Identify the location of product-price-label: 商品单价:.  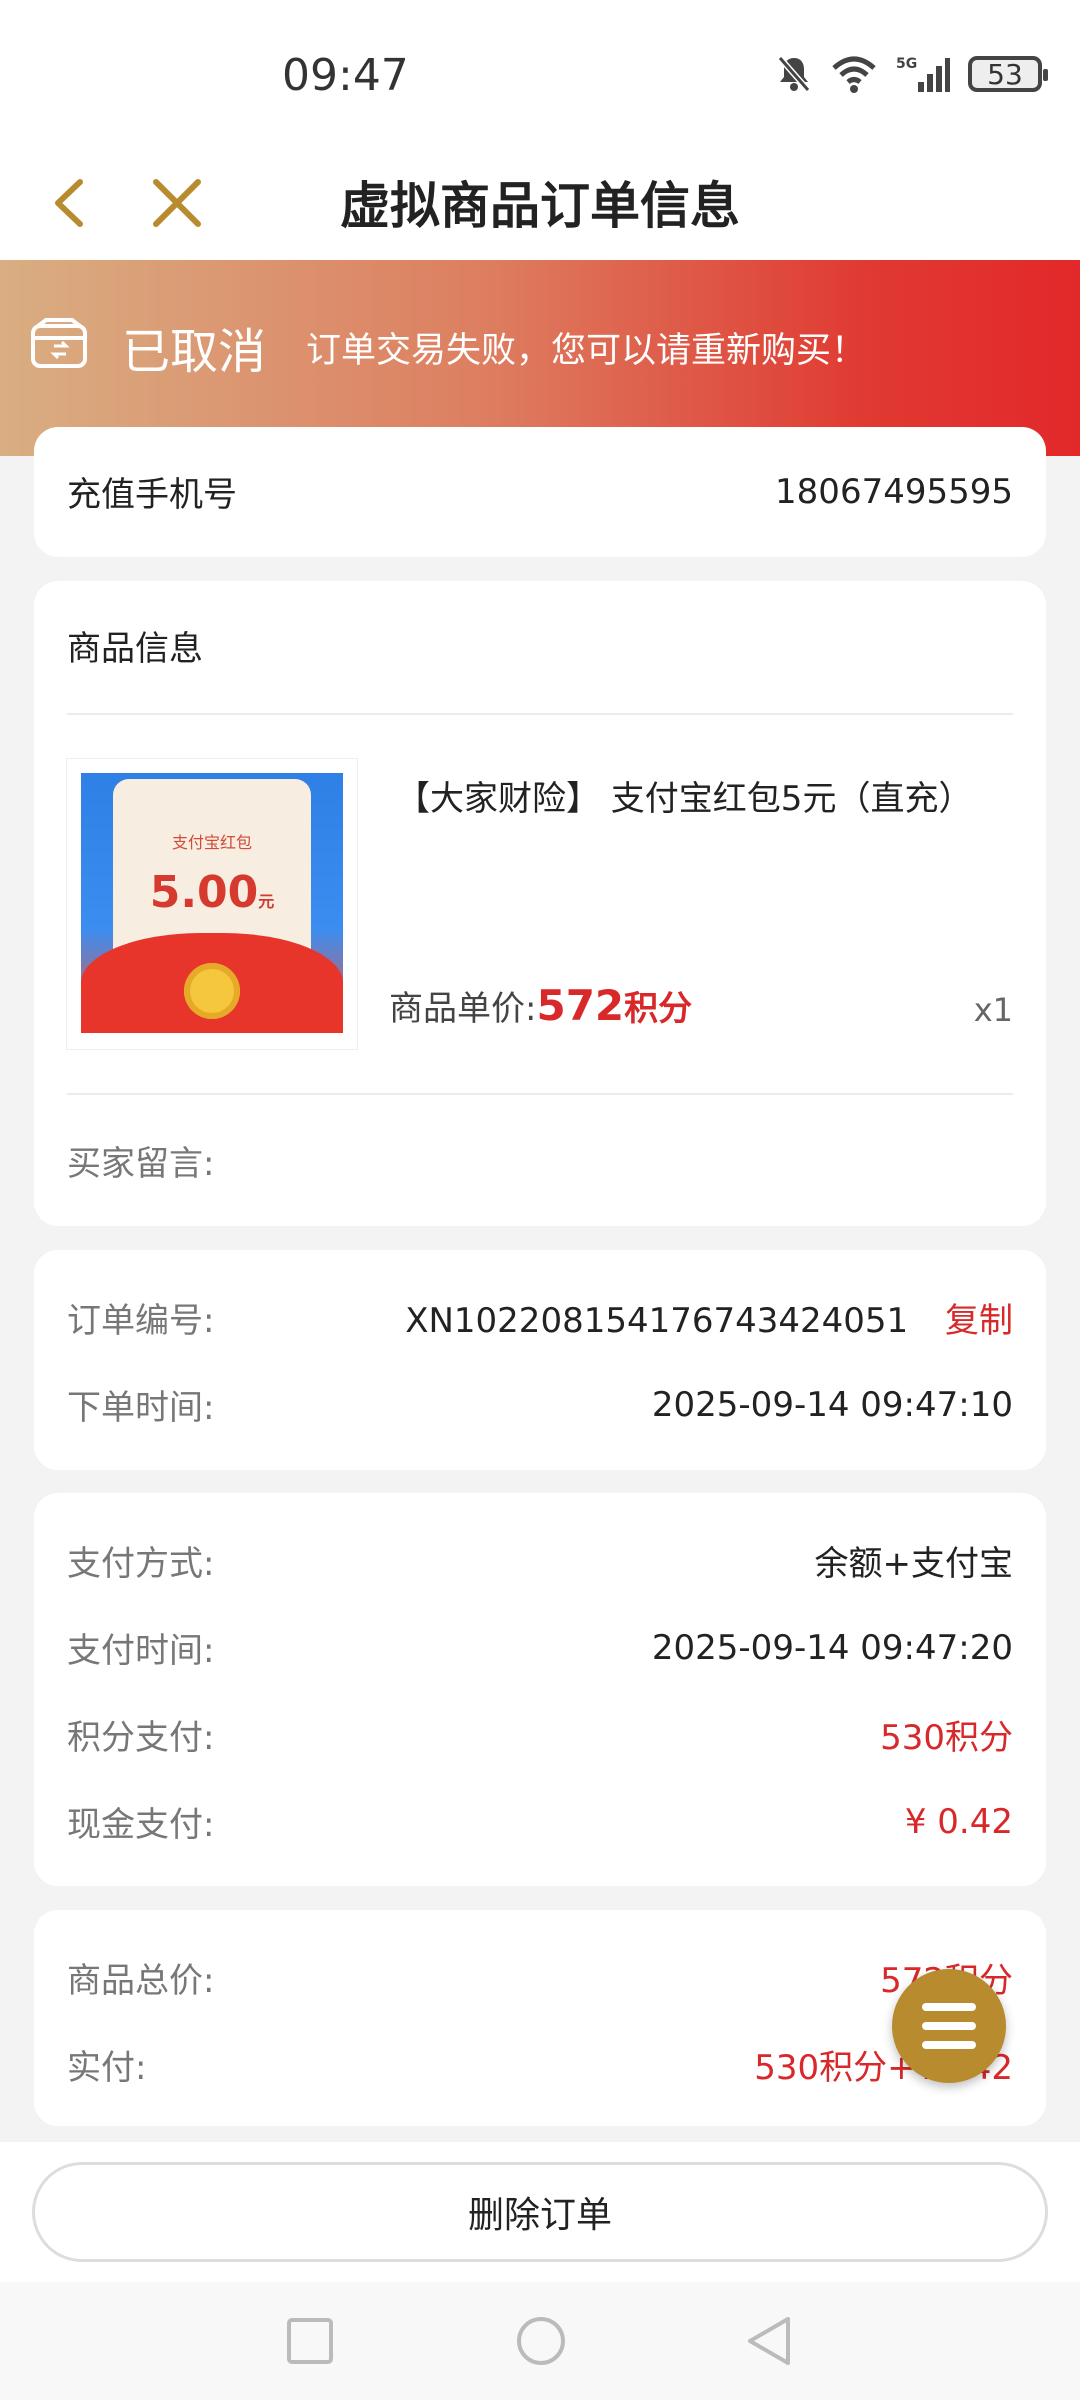
(463, 1009).